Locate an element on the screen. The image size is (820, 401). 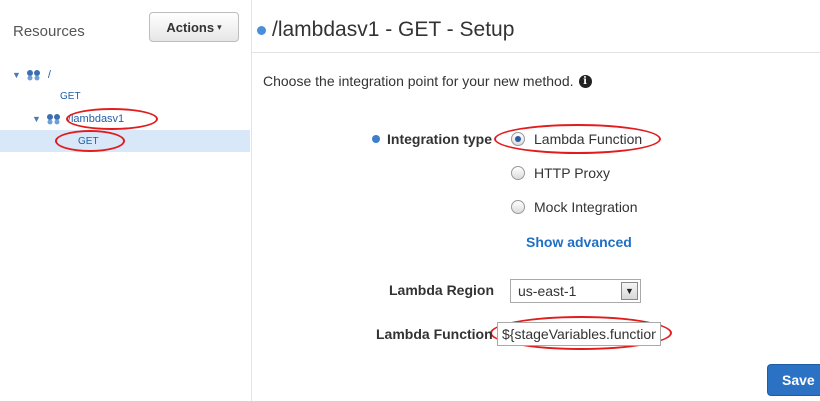
dropdown-arrow-icon: ▼ is located at coordinates (629, 291).